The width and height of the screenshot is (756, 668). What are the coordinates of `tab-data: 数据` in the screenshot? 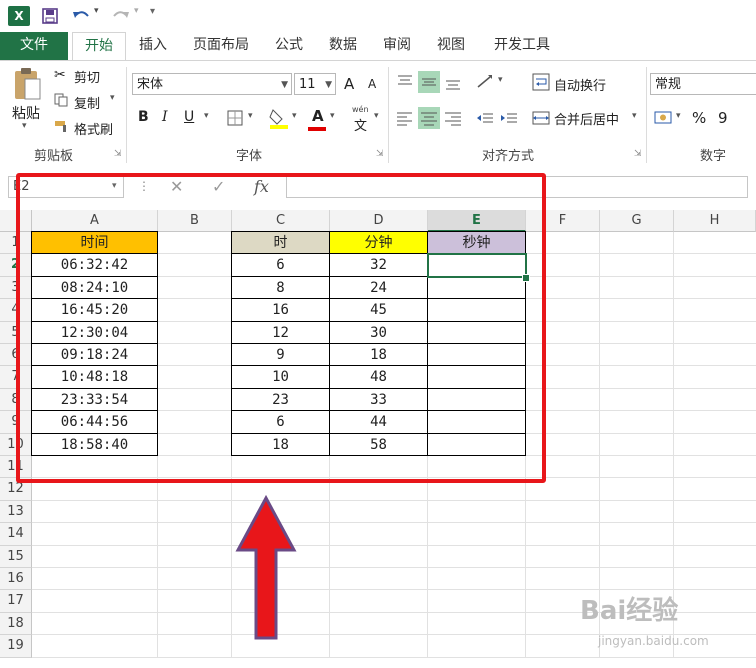 It's located at (343, 46).